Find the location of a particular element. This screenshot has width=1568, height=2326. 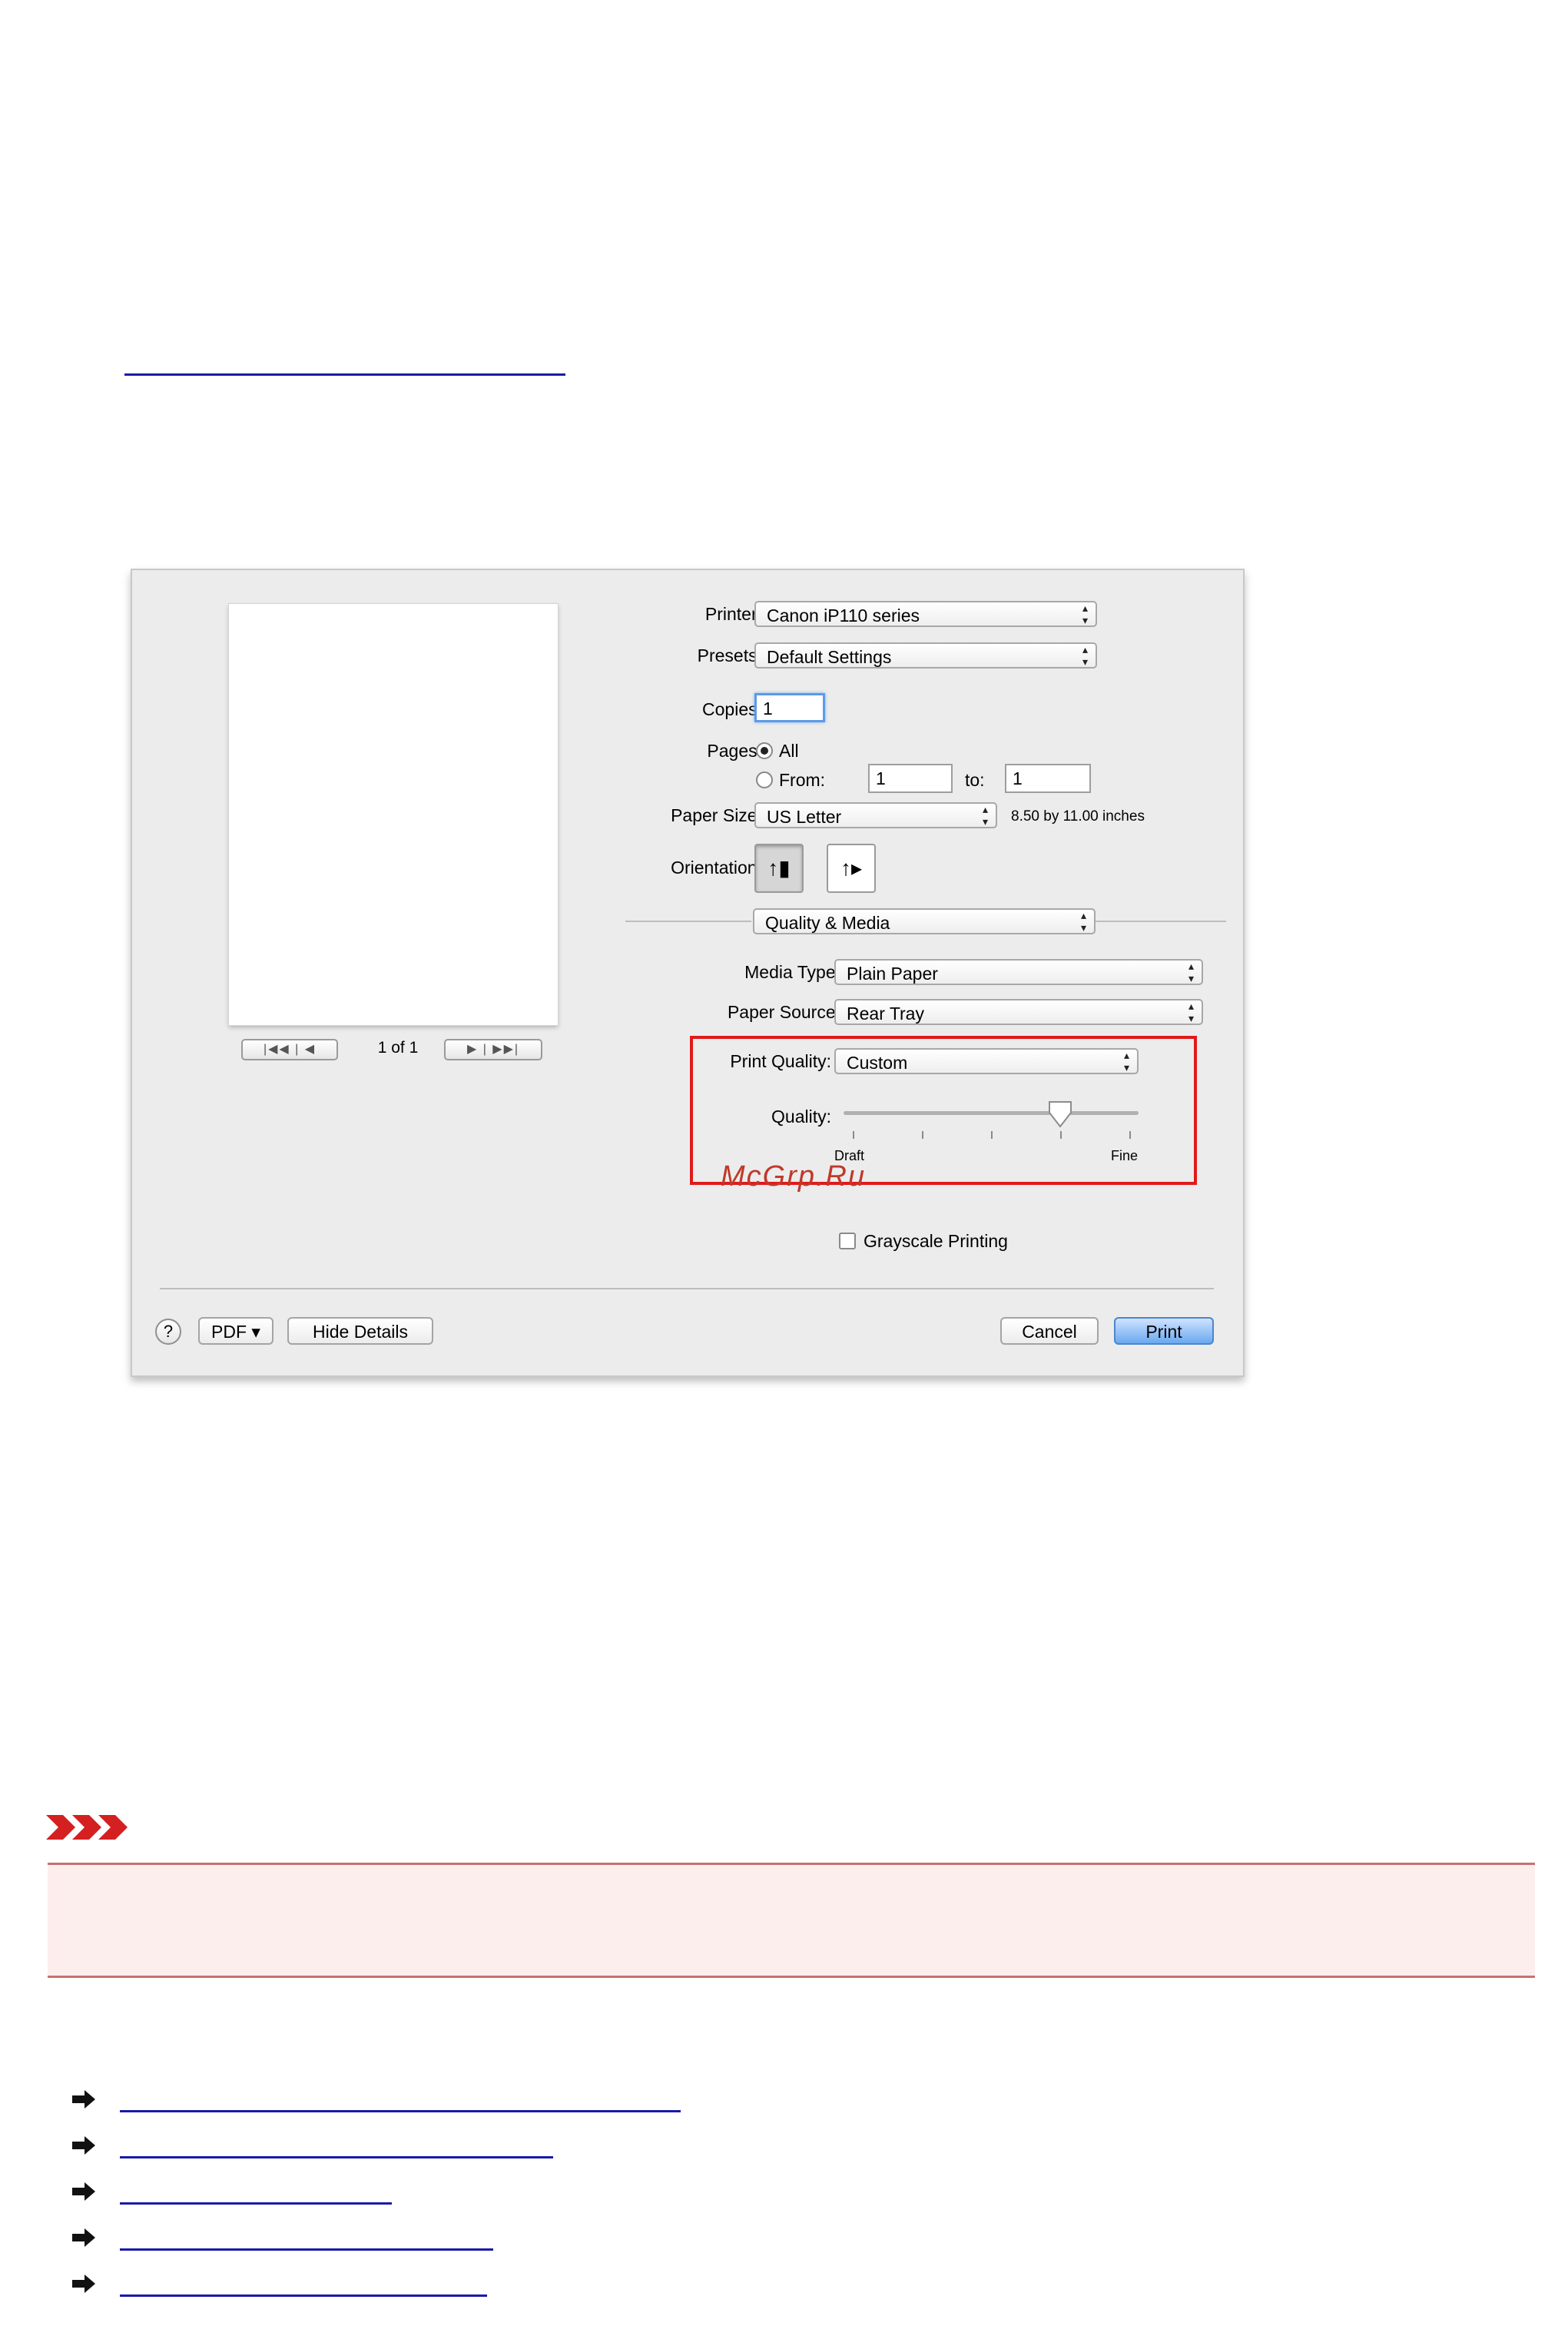

pages-from-field: 1 is located at coordinates (910, 778).